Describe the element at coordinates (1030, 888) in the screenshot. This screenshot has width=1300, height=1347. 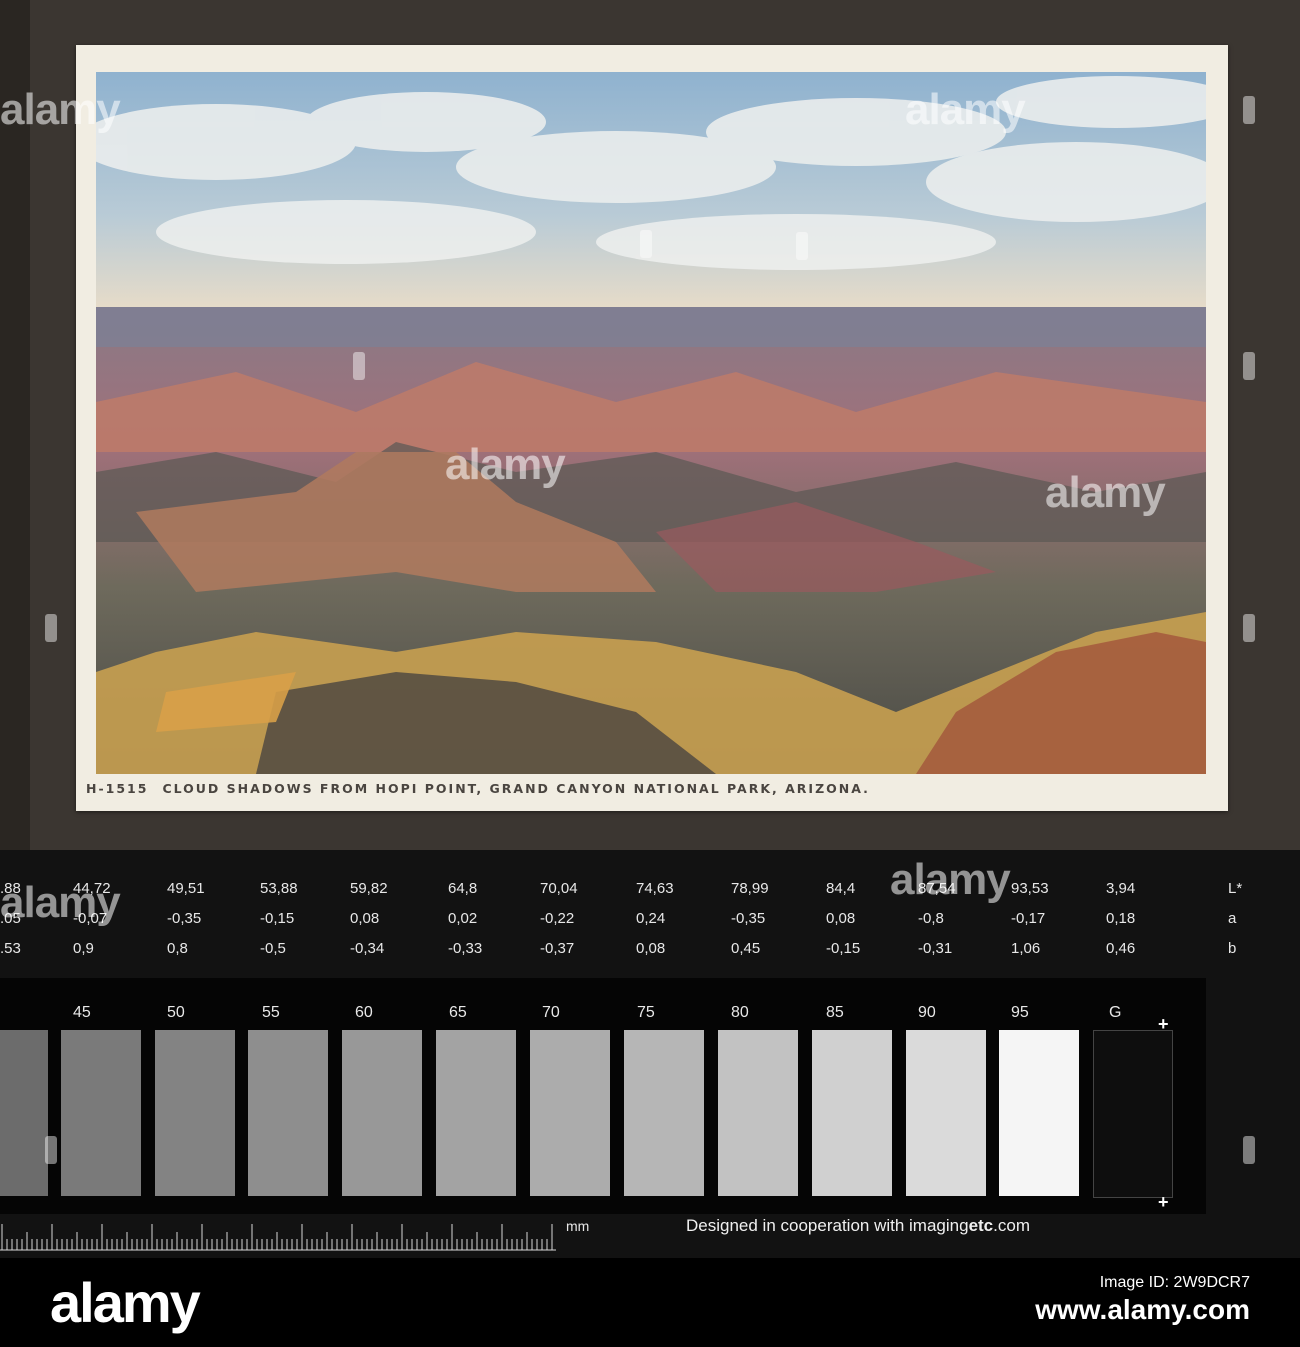
I see `lab-value: 93,53` at that location.